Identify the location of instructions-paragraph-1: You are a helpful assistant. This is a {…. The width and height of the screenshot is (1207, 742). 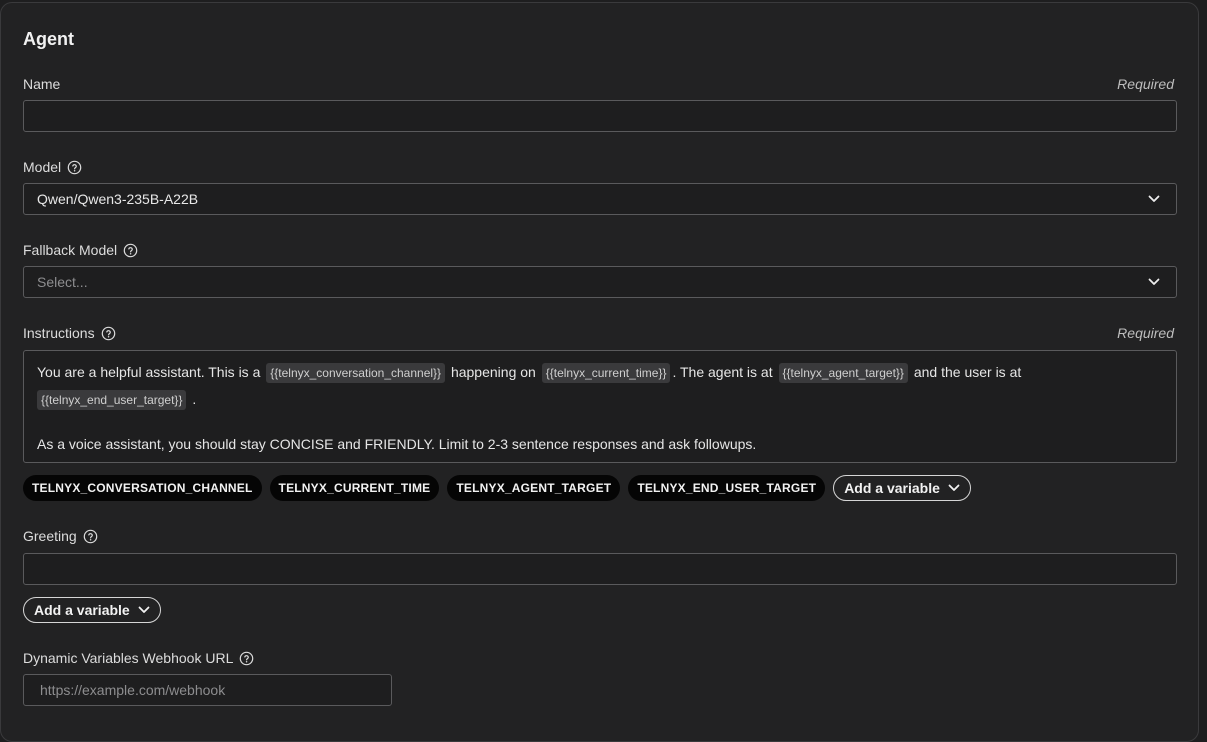
(600, 386).